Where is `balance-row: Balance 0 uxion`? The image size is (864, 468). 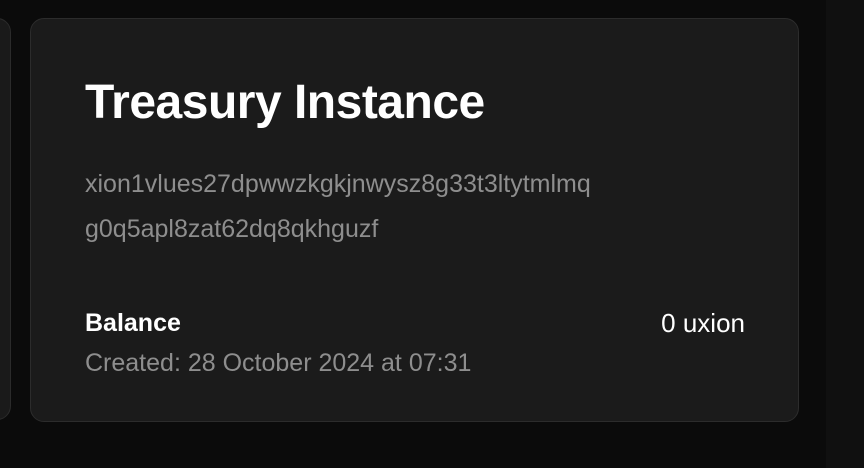 balance-row: Balance 0 uxion is located at coordinates (415, 323).